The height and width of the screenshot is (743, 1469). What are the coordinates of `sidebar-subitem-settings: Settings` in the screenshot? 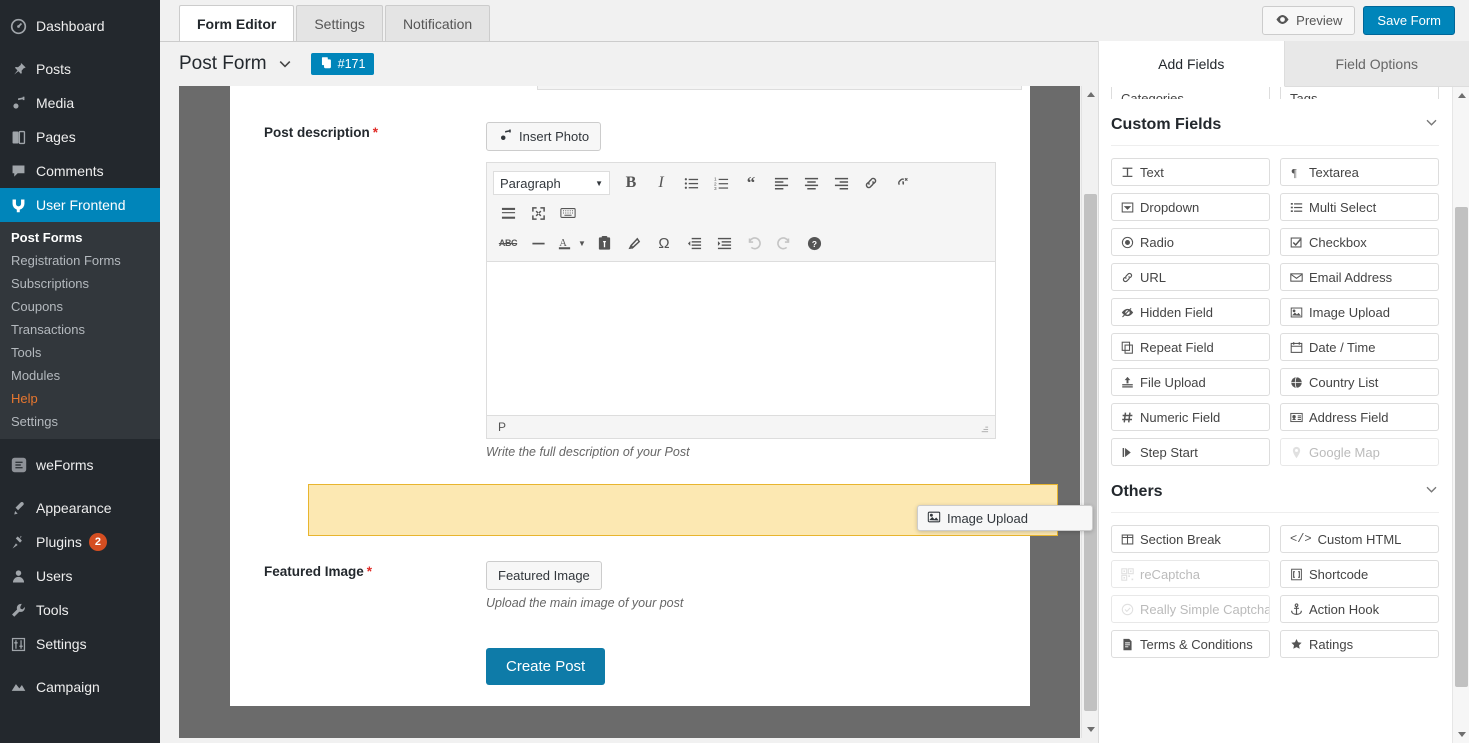 It's located at (80, 421).